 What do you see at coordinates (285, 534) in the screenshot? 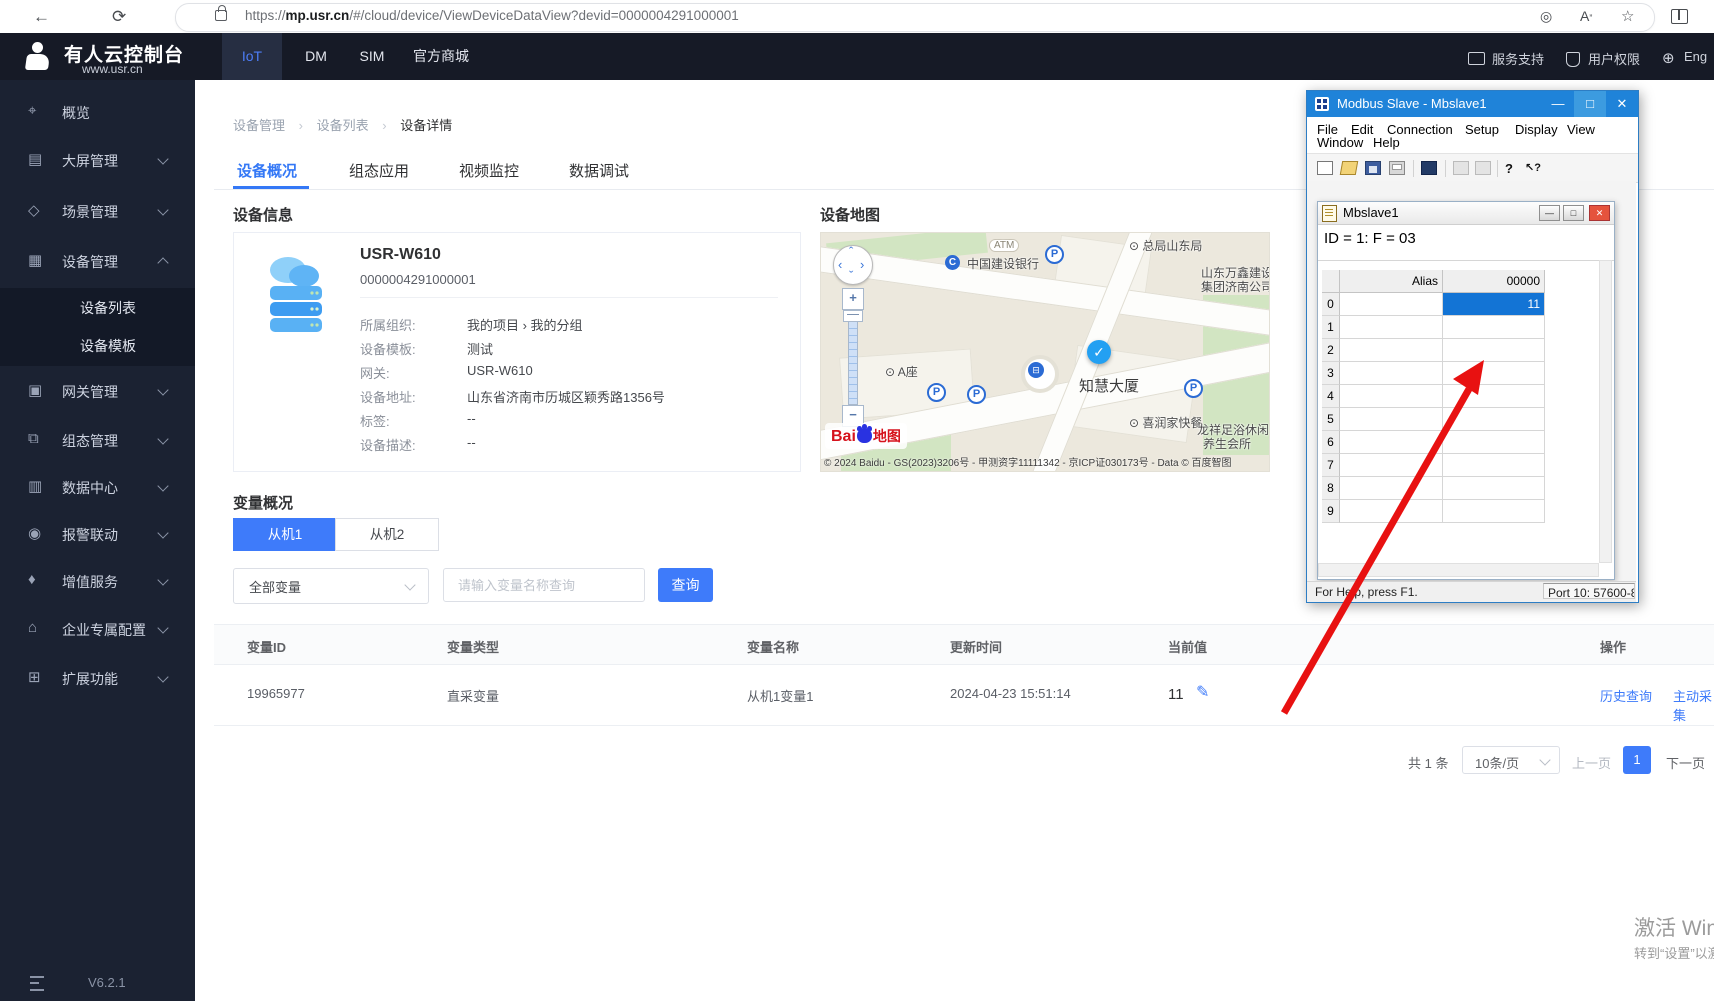
I see `slave1-tab: 从机1` at bounding box center [285, 534].